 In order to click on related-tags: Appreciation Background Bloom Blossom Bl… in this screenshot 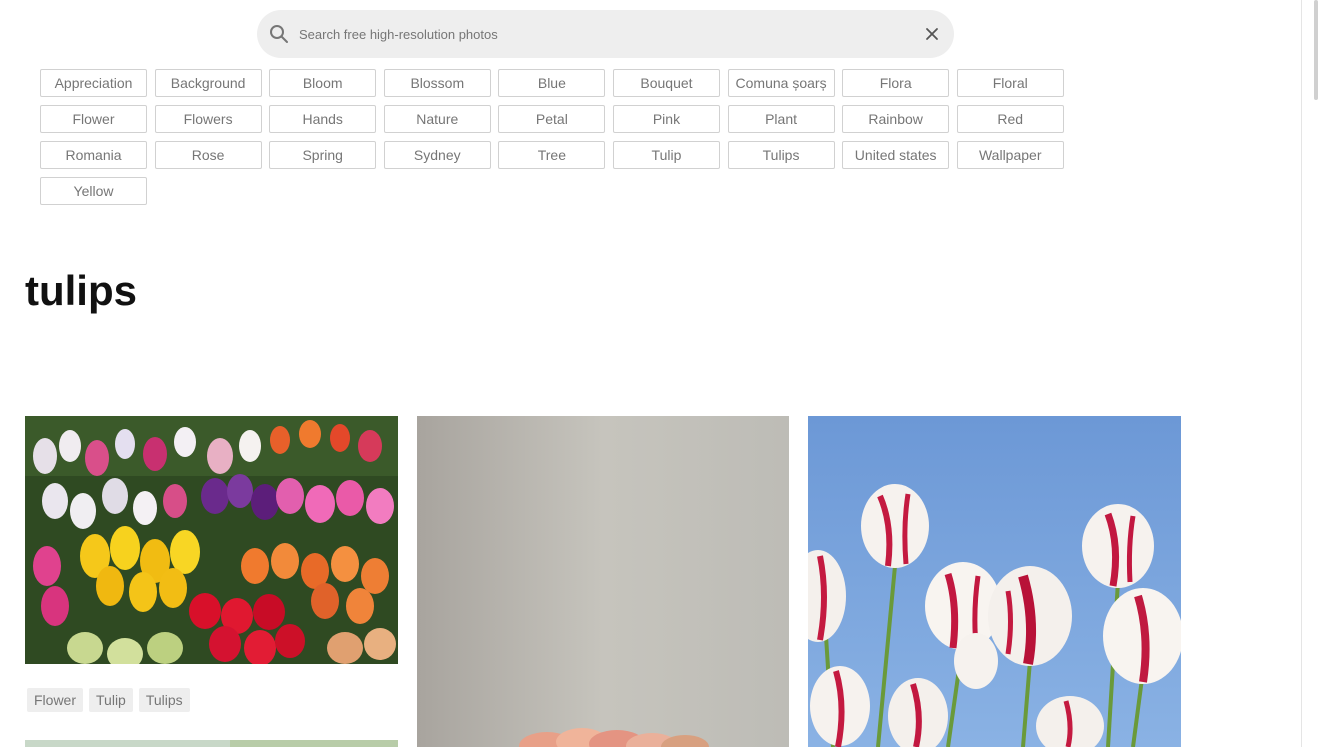, I will do `click(560, 137)`.